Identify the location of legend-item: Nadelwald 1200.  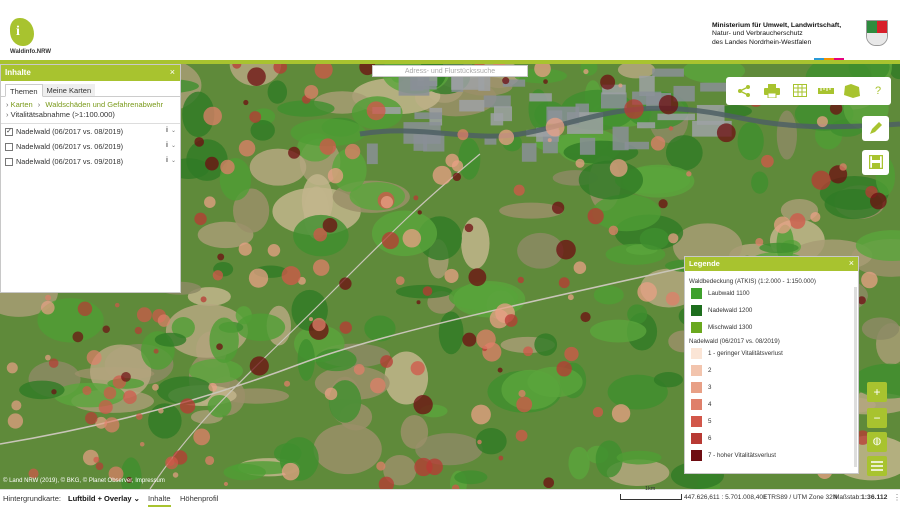
(772, 310).